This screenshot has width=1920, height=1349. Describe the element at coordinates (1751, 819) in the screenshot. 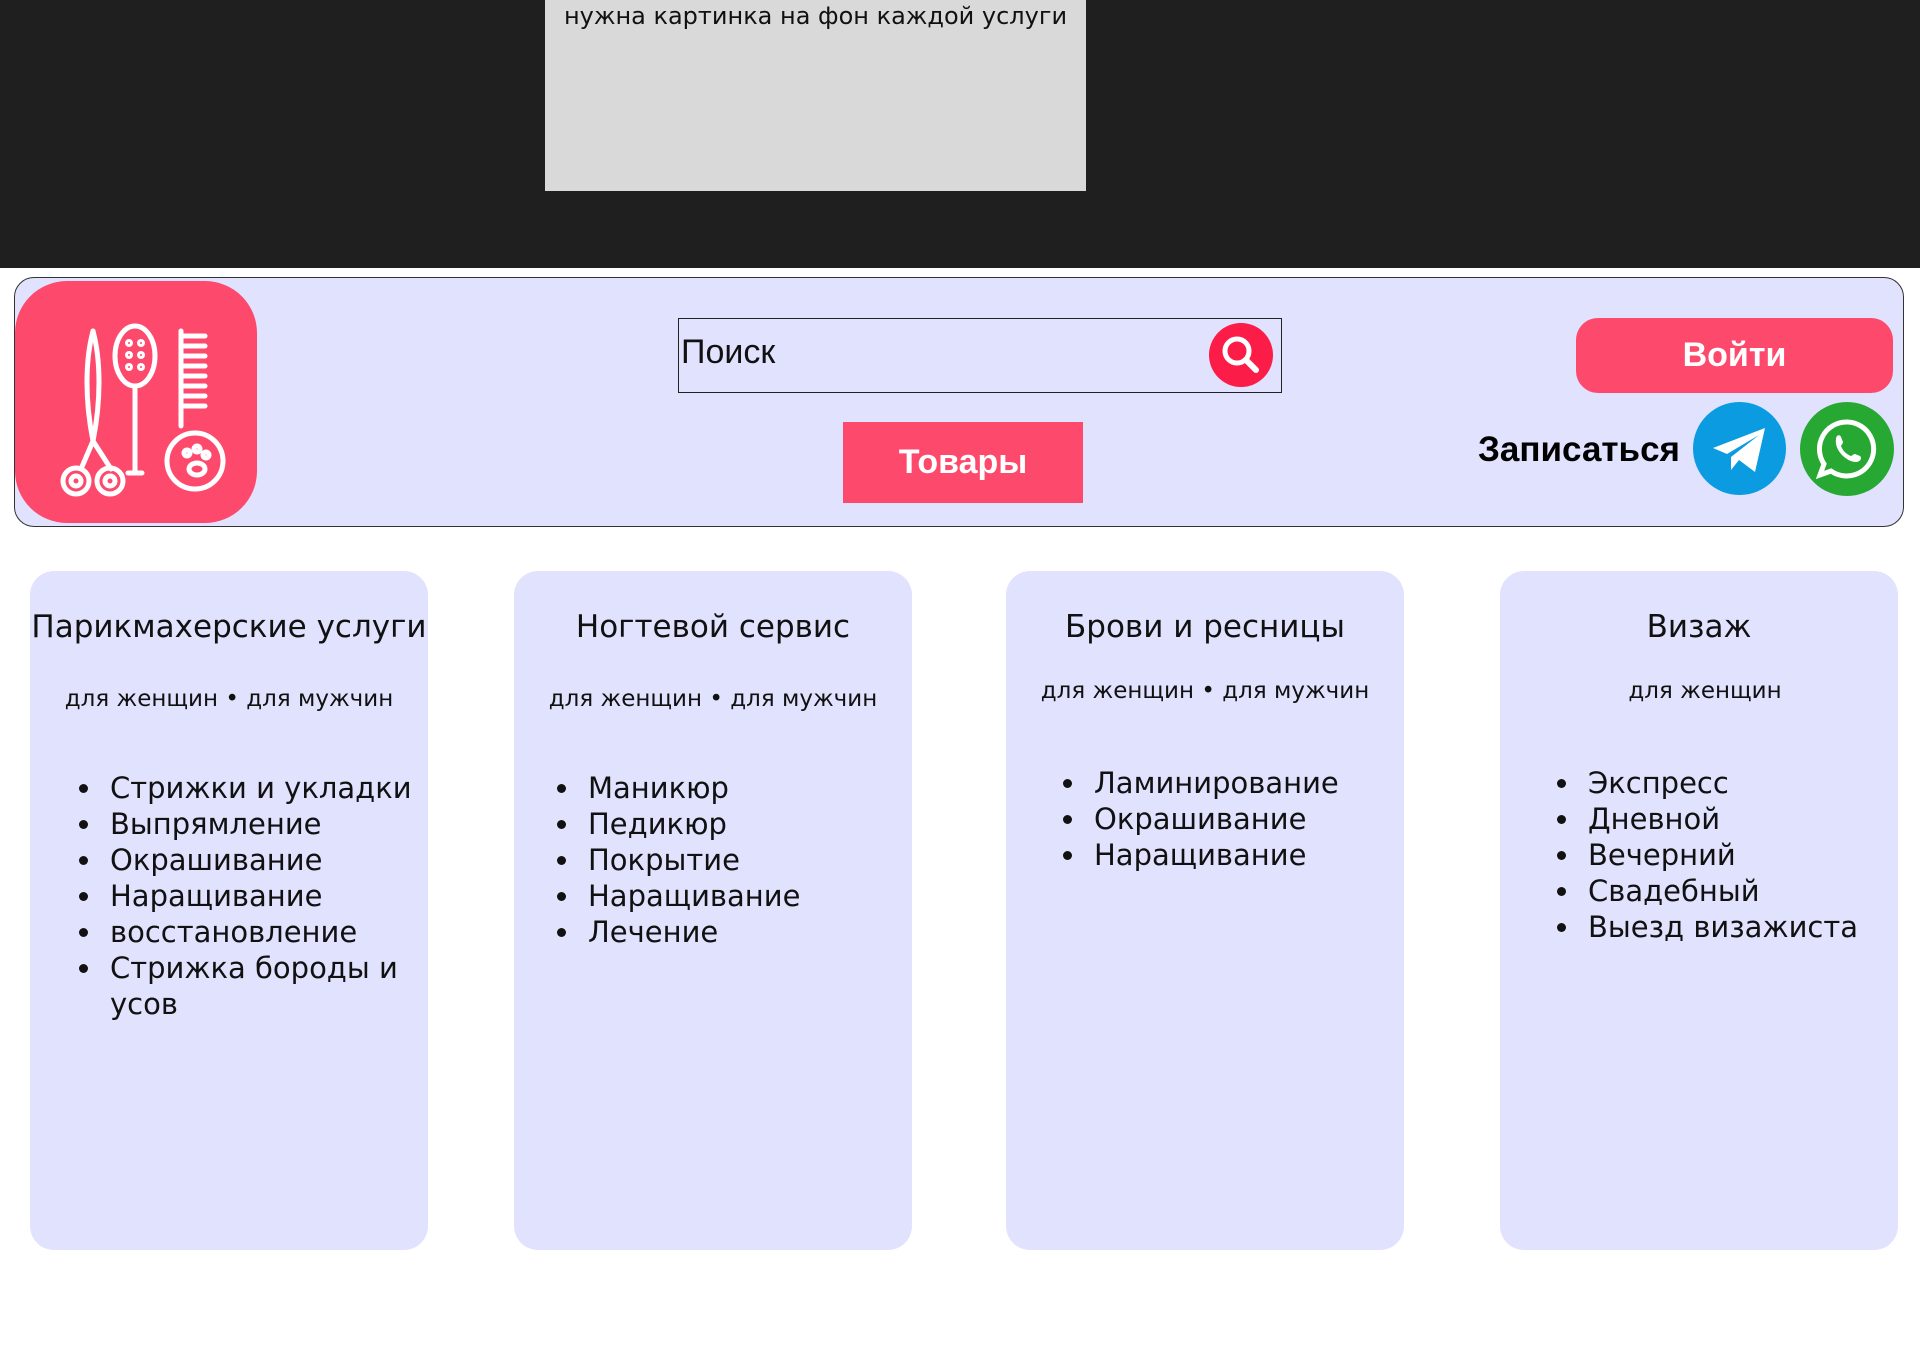

I see `list-item: Дневной` at that location.